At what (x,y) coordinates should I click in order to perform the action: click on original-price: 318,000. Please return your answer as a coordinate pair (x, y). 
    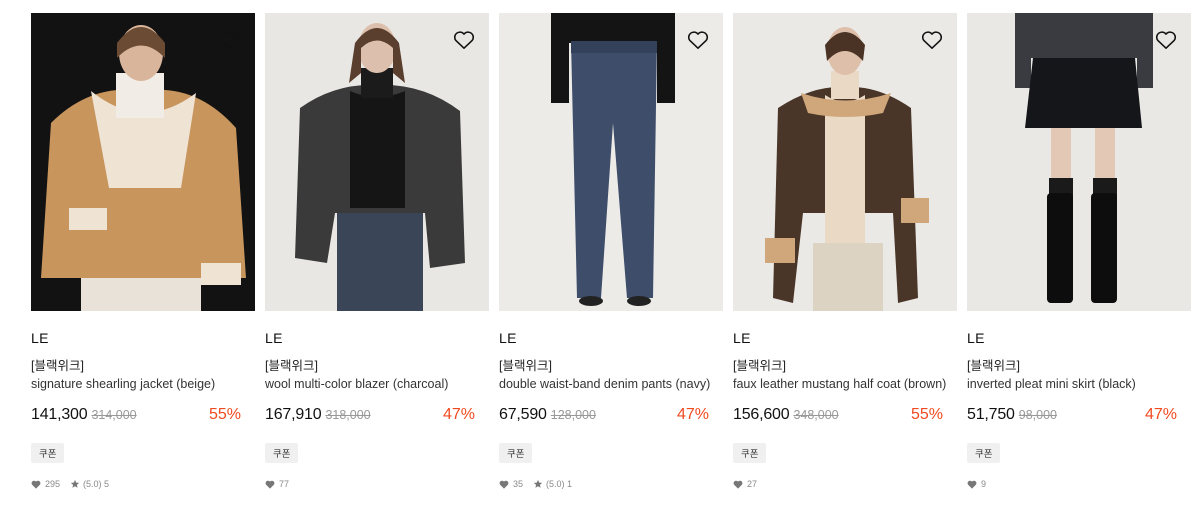
    Looking at the image, I should click on (348, 415).